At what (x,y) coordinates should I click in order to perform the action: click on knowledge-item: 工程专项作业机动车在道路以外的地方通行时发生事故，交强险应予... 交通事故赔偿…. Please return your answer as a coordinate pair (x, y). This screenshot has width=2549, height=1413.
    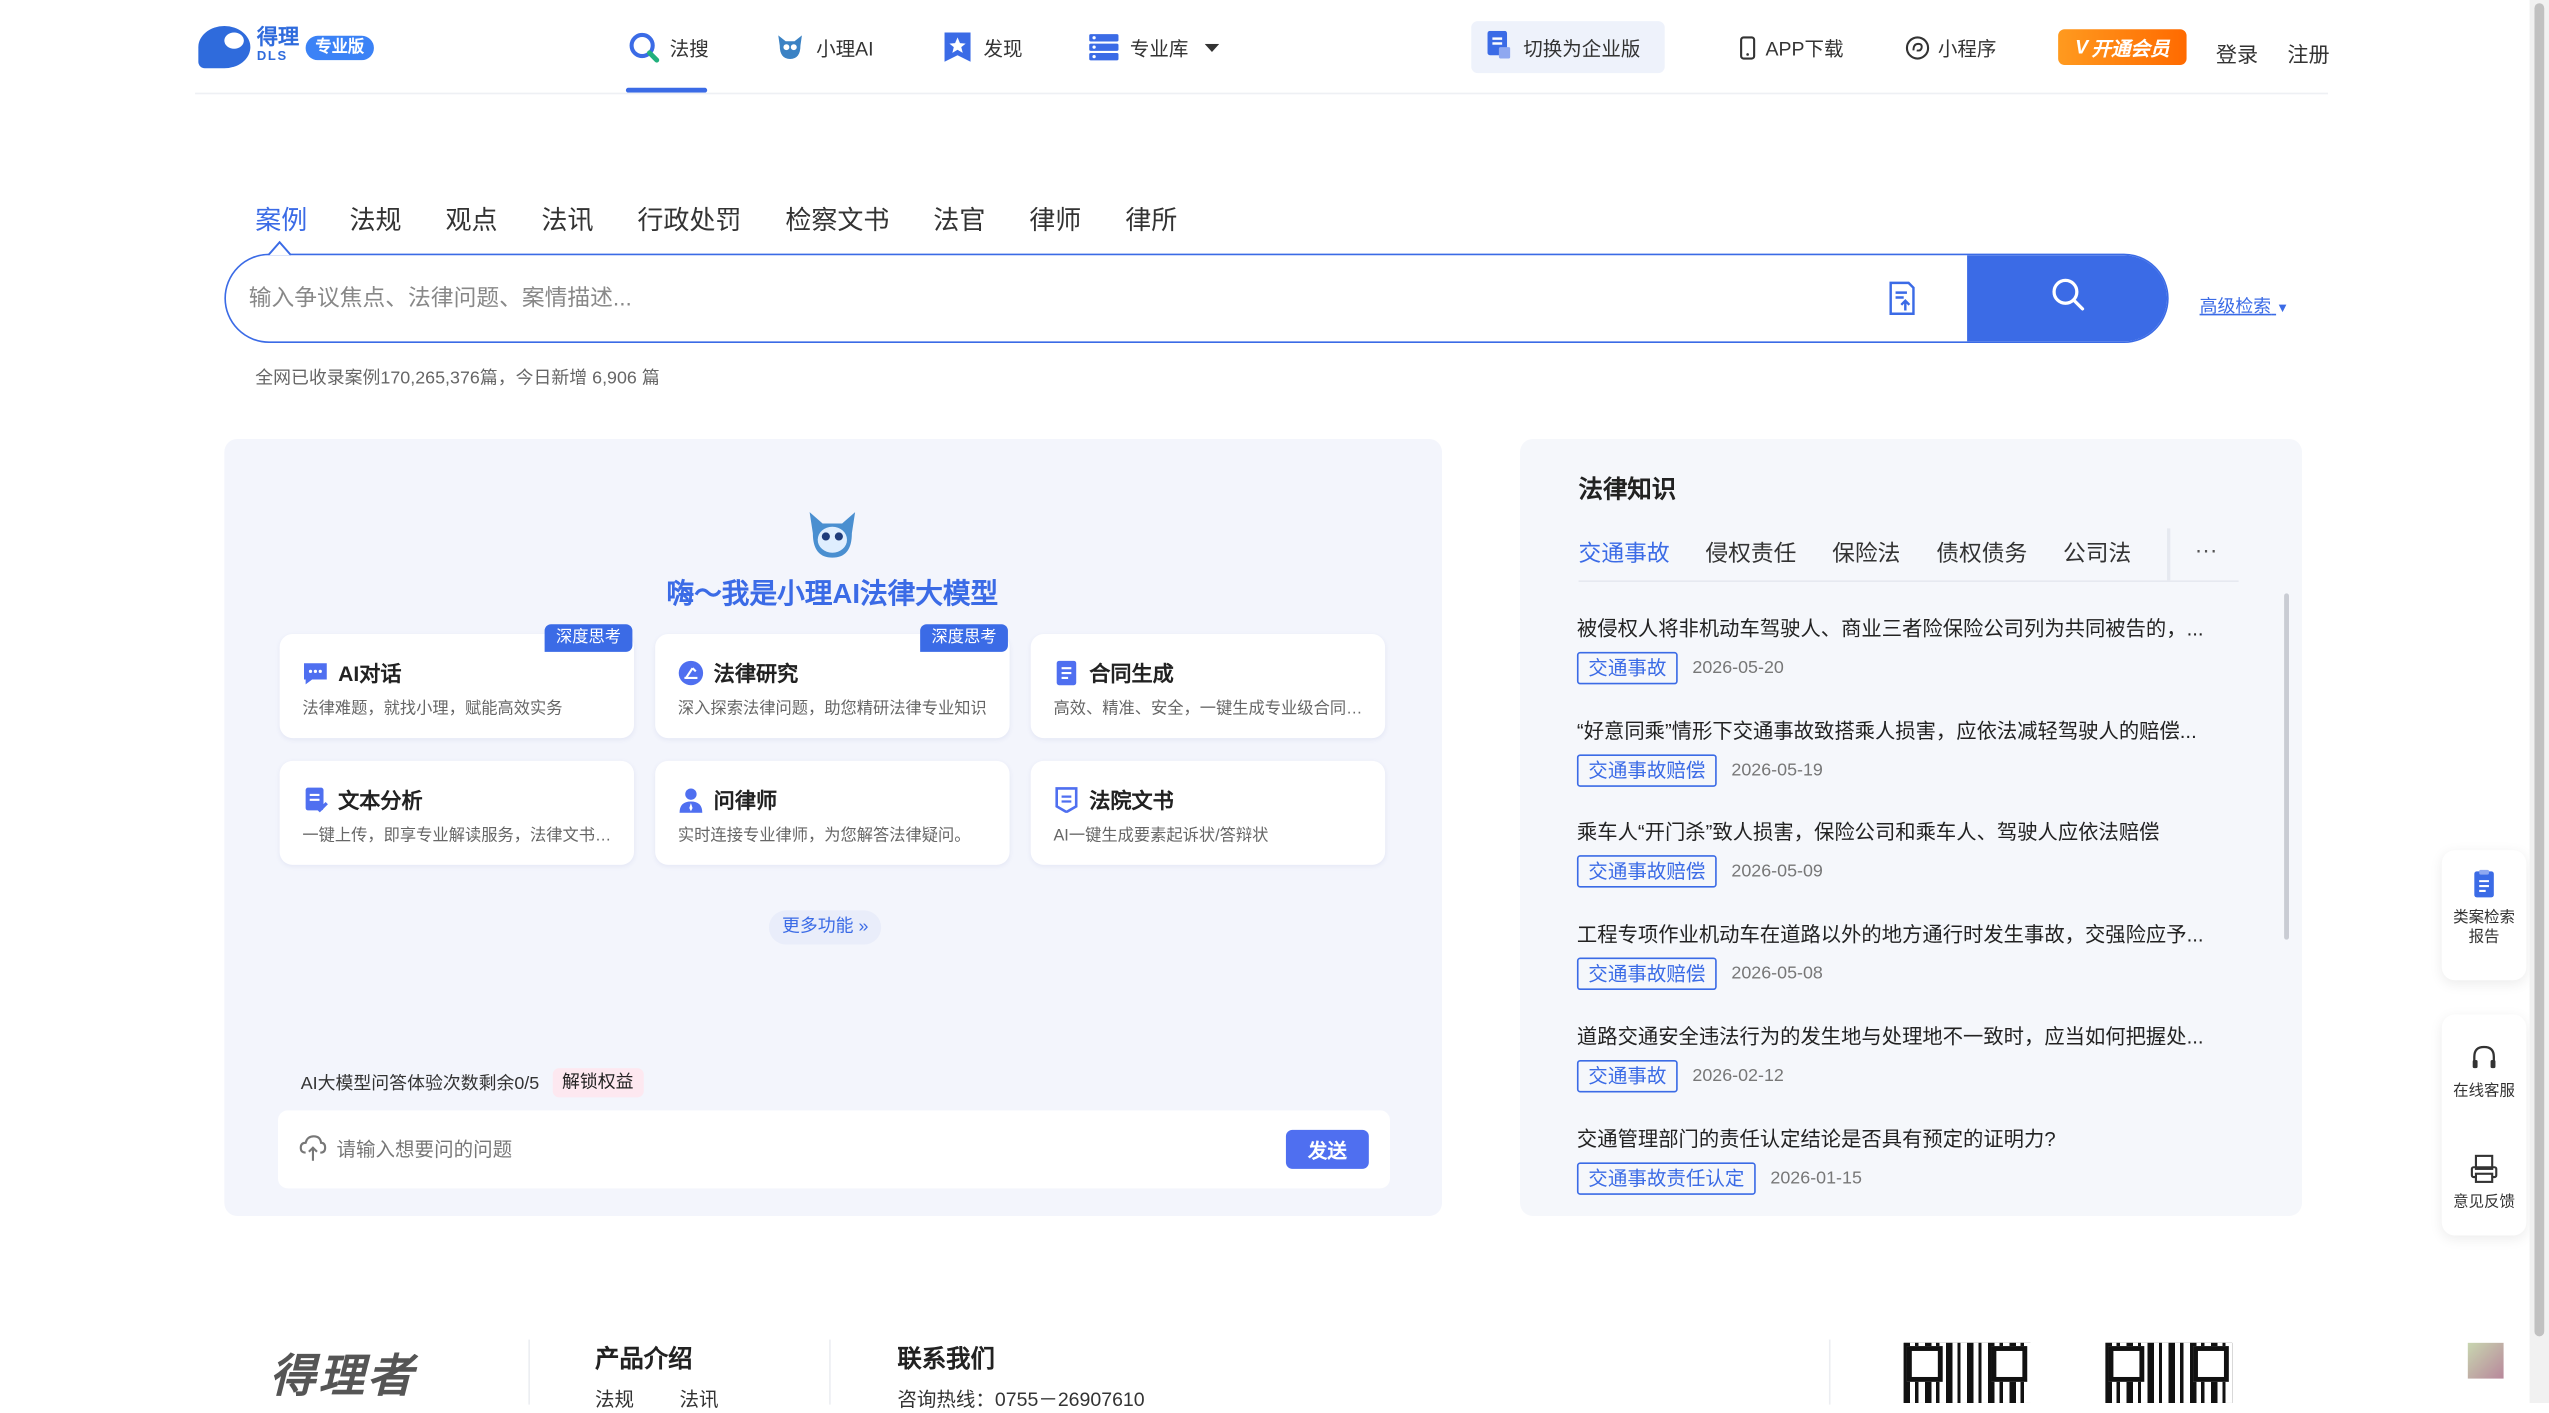
    Looking at the image, I should click on (1906, 954).